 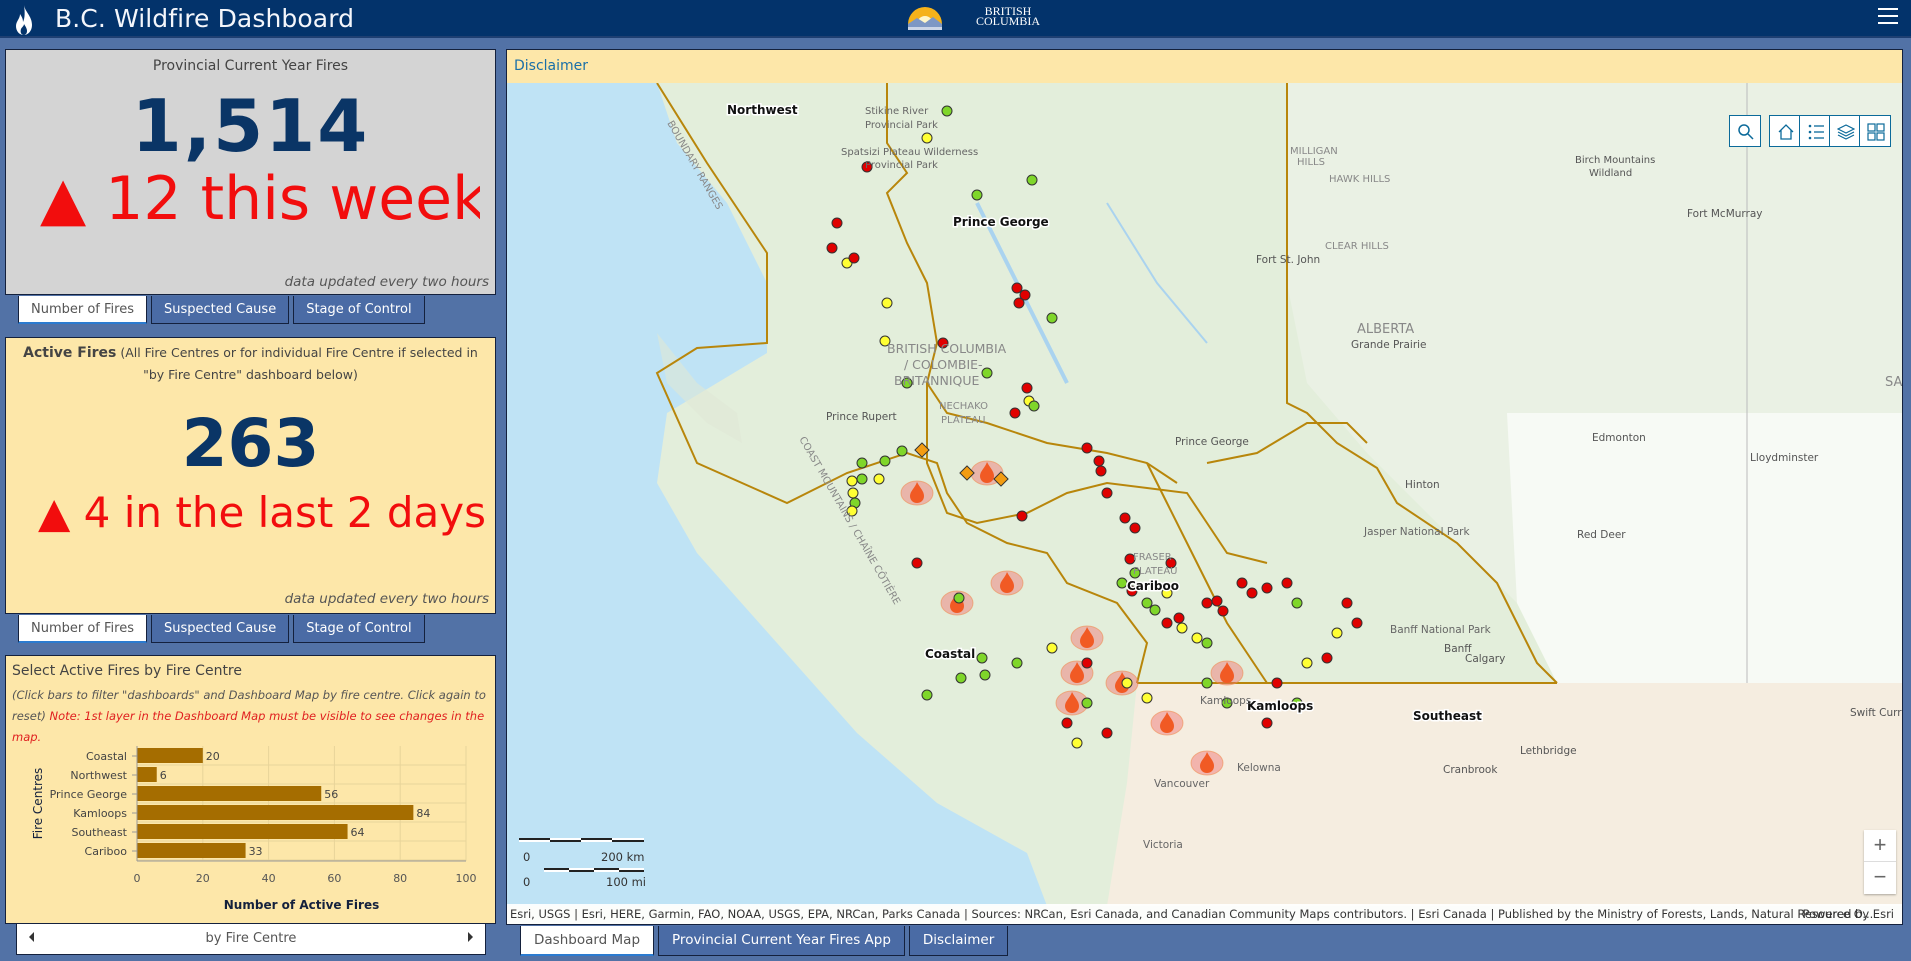 I want to click on data-label: 33, so click(x=256, y=851).